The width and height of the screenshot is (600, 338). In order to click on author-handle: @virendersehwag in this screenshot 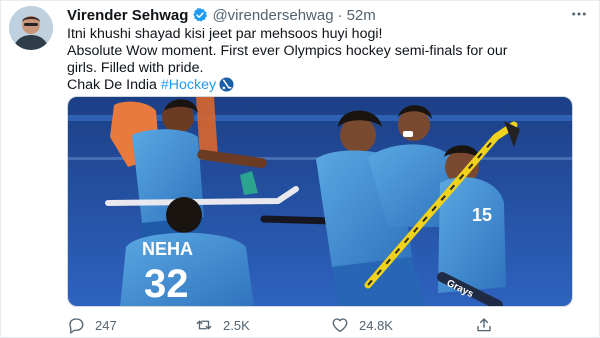, I will do `click(272, 15)`.